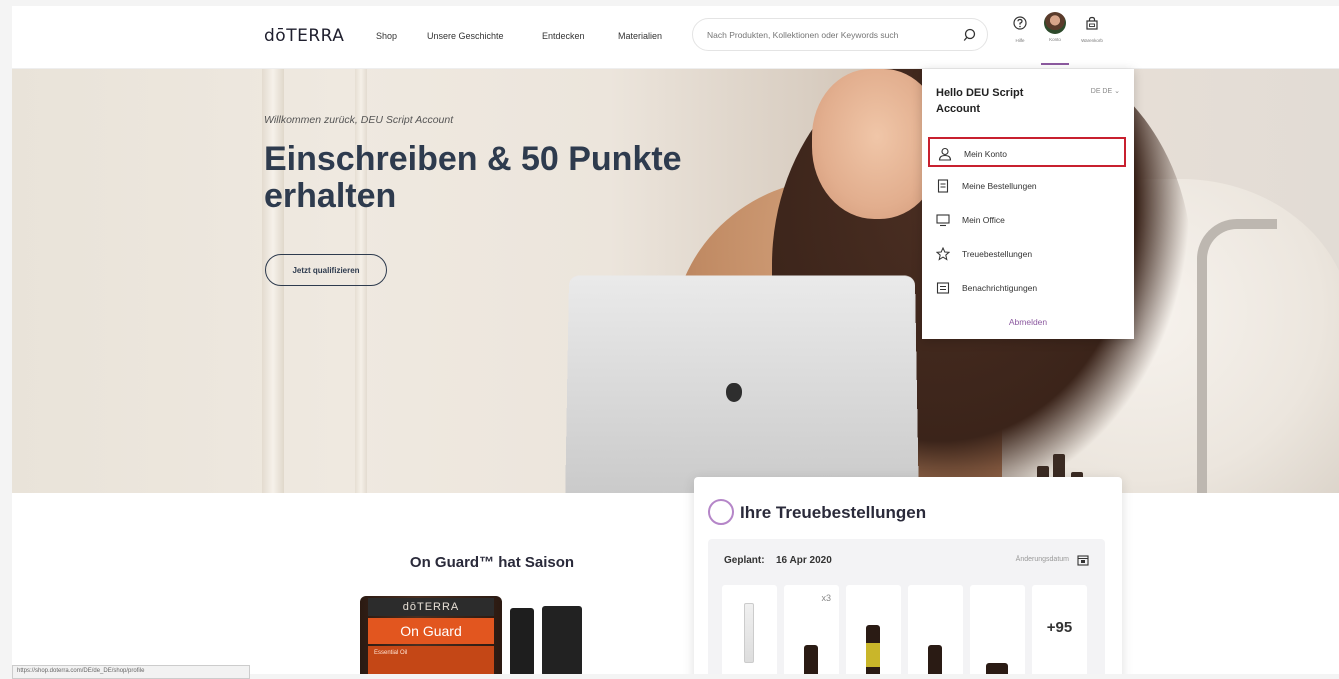 The height and width of the screenshot is (679, 1339). I want to click on hero-faucet, so click(1237, 356).